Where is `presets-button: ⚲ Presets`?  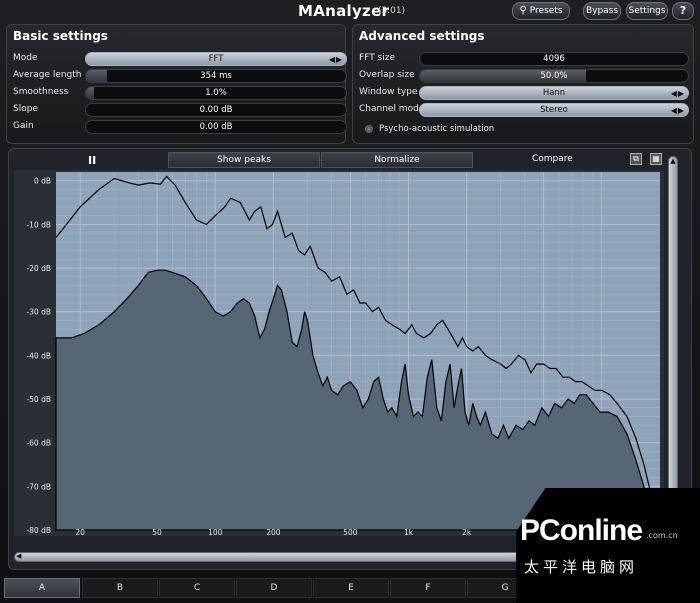
presets-button: ⚲ Presets is located at coordinates (541, 11).